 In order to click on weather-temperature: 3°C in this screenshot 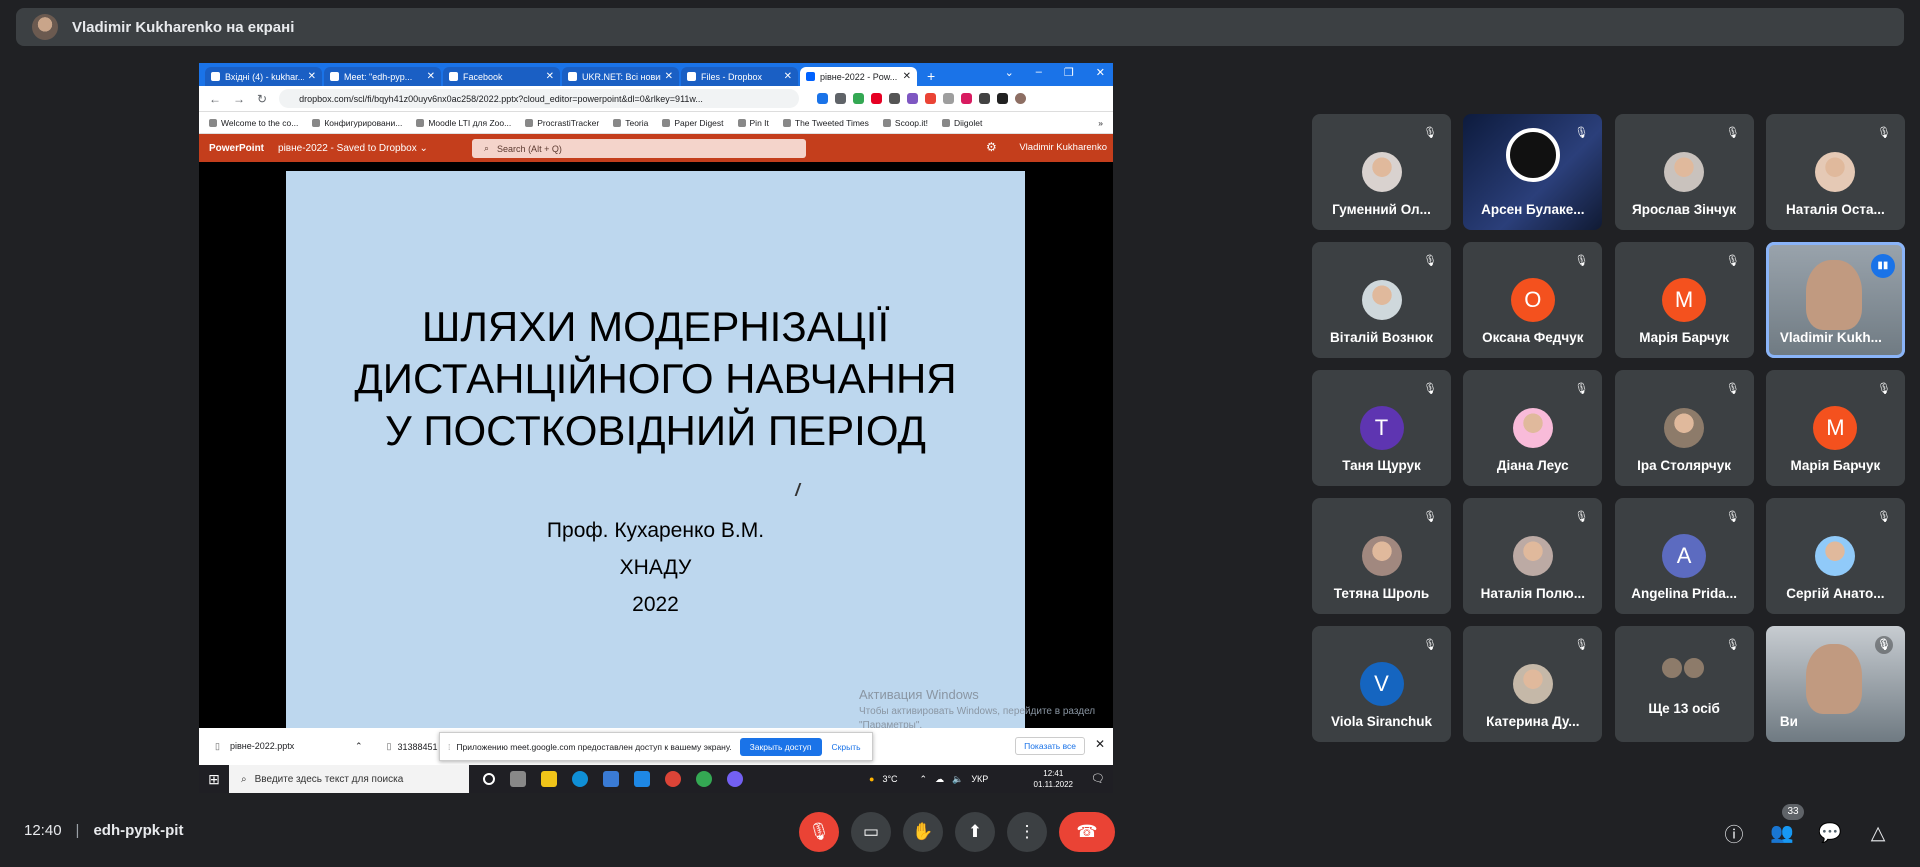, I will do `click(889, 779)`.